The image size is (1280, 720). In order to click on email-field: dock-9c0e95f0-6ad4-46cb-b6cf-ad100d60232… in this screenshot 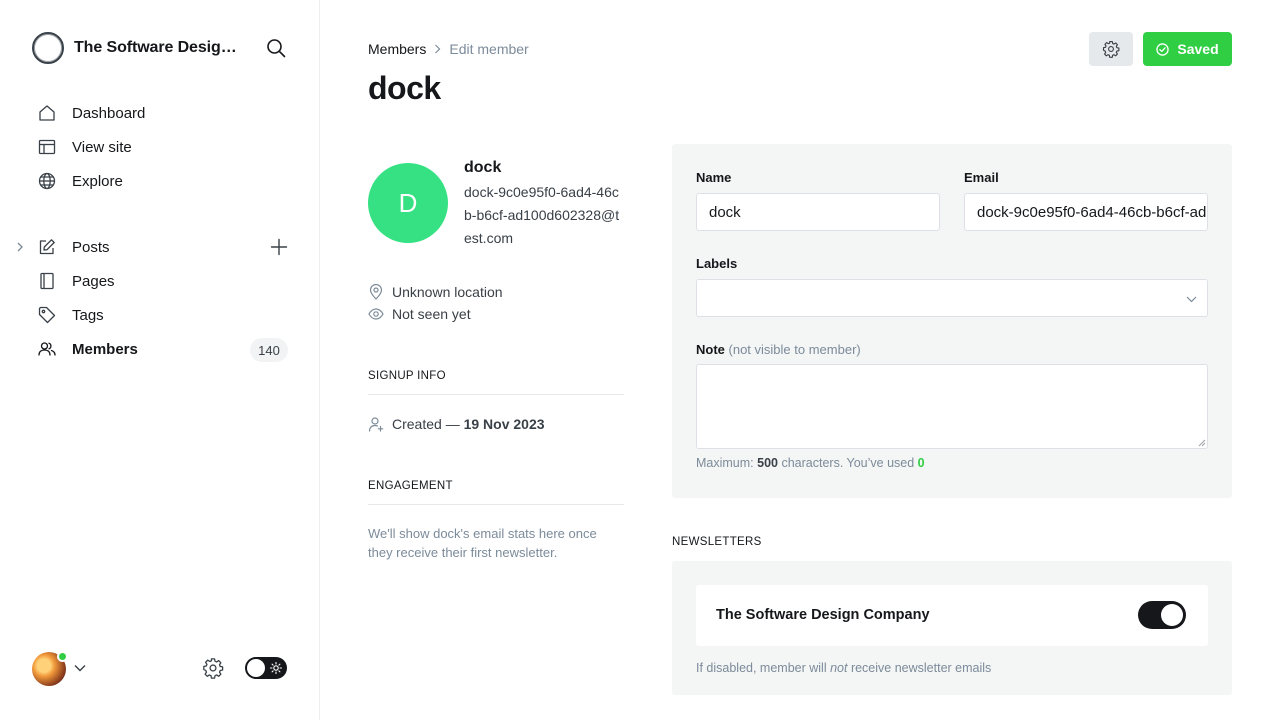, I will do `click(1086, 212)`.